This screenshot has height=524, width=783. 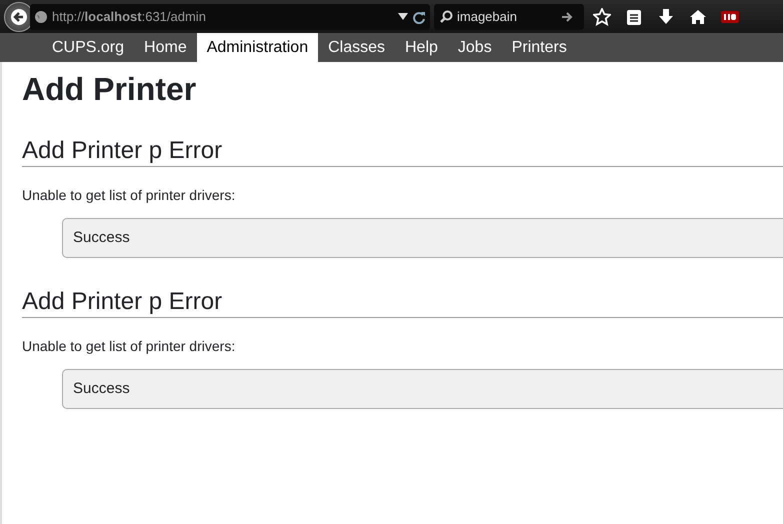 I want to click on reload-icon, so click(x=419, y=17).